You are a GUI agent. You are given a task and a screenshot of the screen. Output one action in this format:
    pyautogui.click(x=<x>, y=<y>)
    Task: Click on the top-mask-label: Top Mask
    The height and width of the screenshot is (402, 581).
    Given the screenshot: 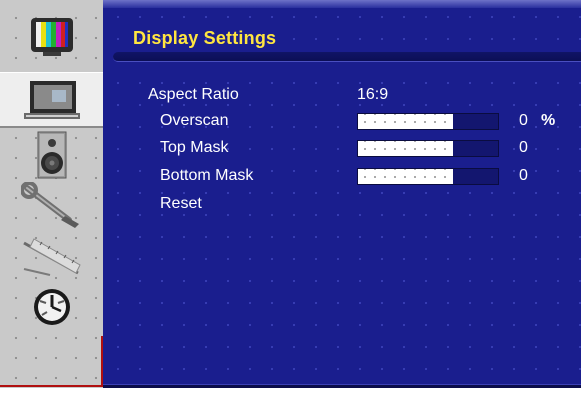 What is the action you would take?
    pyautogui.click(x=194, y=148)
    